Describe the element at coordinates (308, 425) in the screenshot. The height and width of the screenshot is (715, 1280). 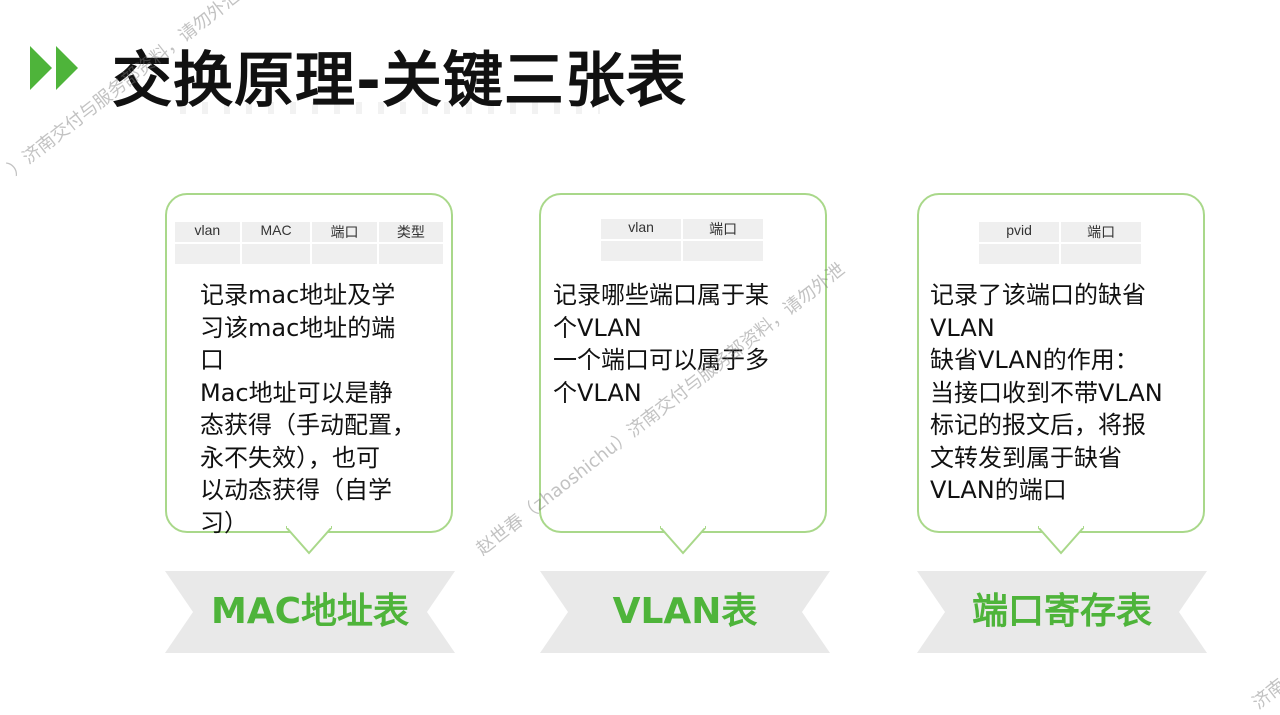
I see `text-line: 态获得（手动配置，` at that location.